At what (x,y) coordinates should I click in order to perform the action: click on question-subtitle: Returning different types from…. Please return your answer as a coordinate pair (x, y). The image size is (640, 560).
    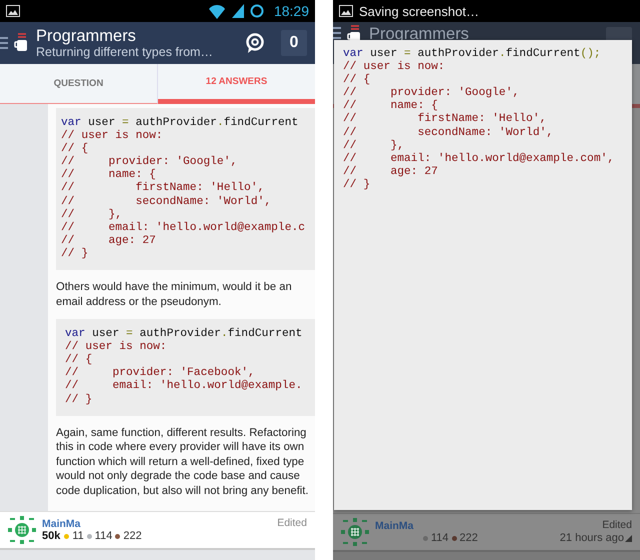
    Looking at the image, I should click on (125, 52).